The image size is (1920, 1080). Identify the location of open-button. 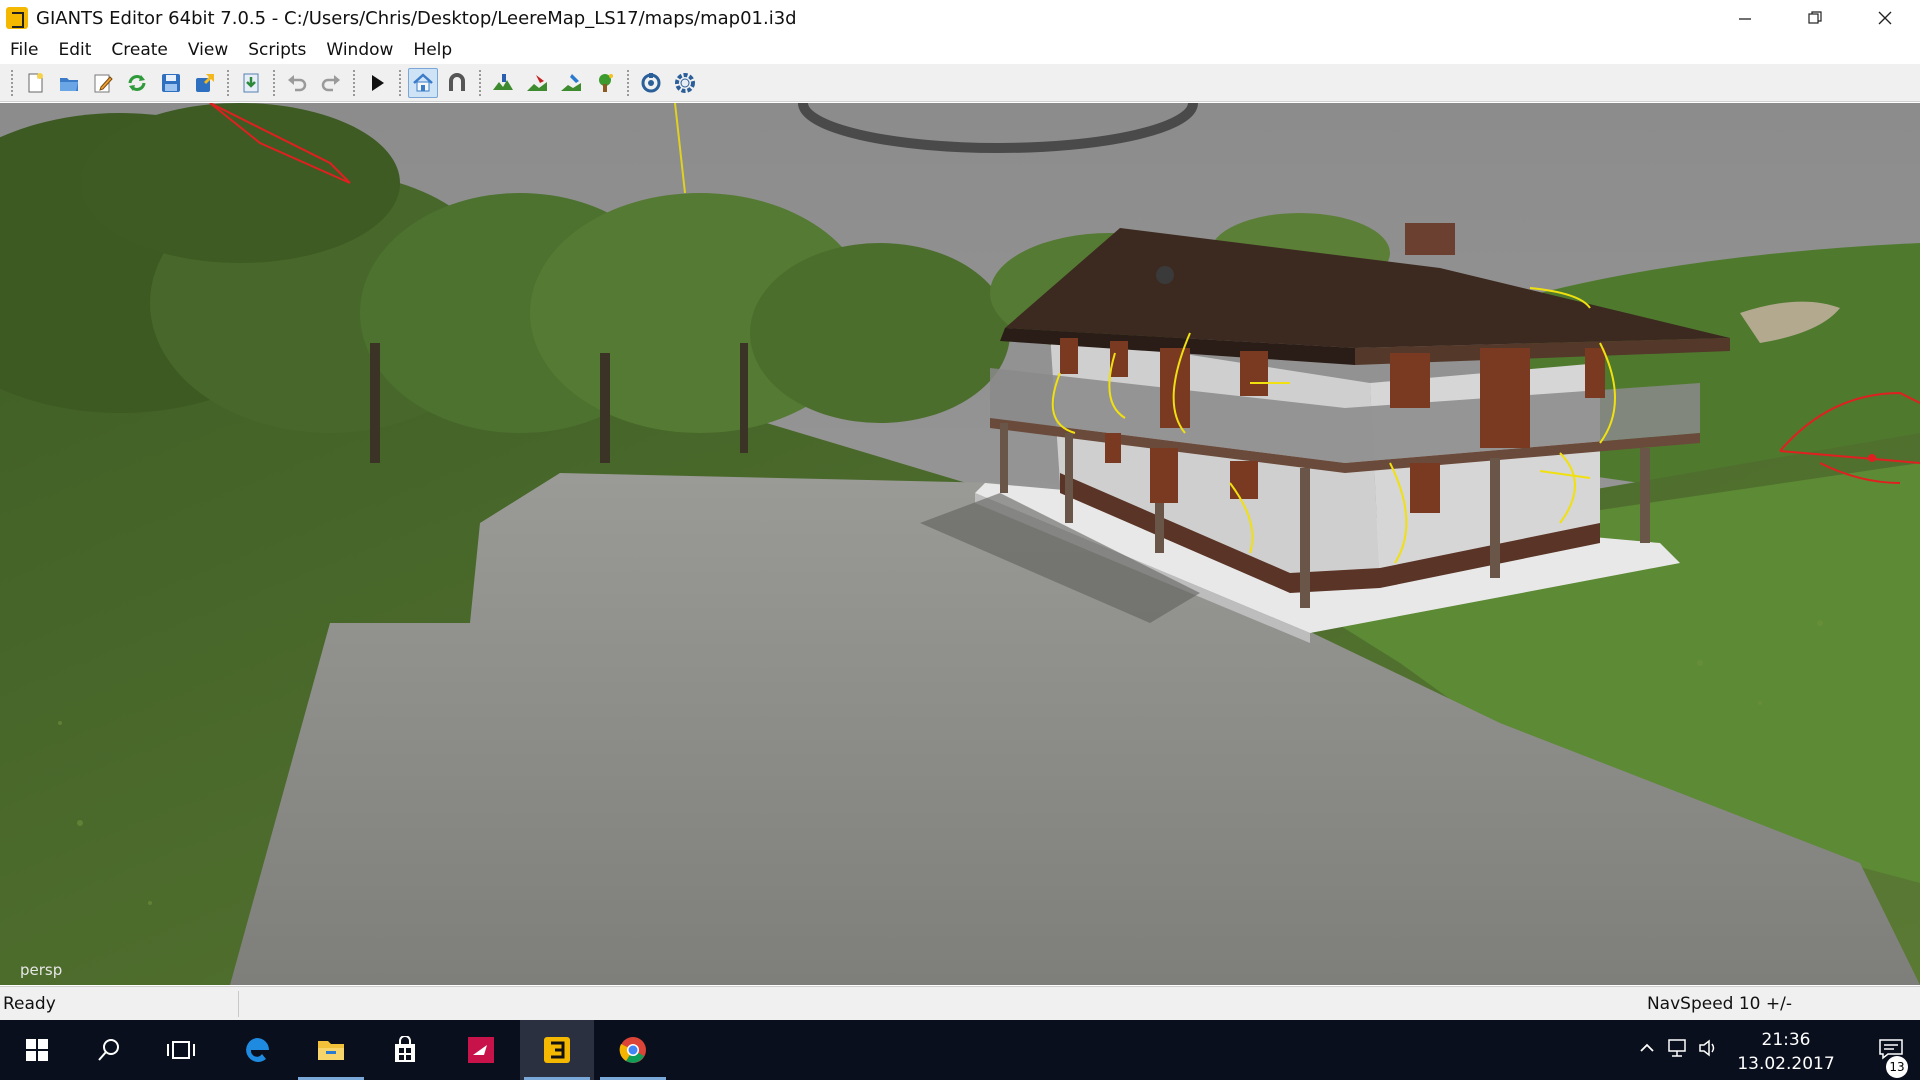
(69, 83).